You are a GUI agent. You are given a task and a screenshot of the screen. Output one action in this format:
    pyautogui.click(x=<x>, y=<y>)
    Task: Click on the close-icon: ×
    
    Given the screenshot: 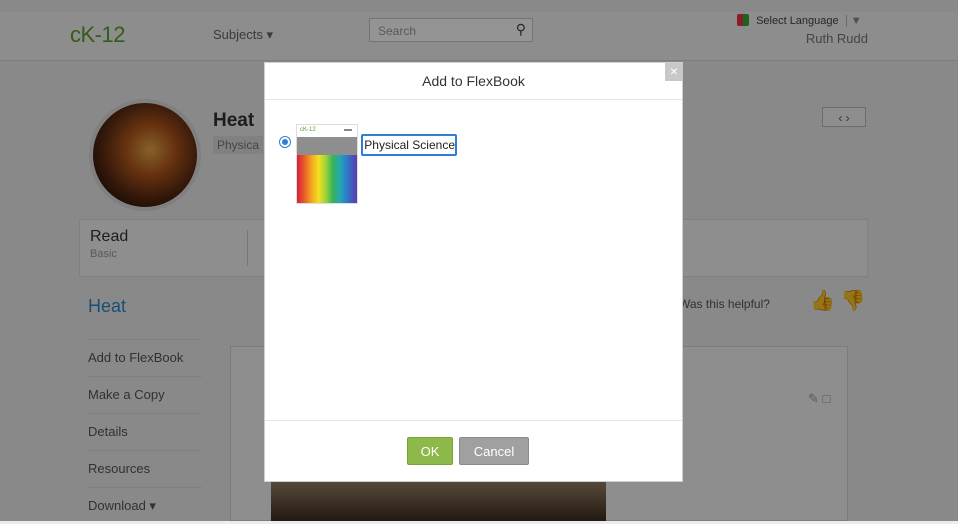 What is the action you would take?
    pyautogui.click(x=674, y=72)
    